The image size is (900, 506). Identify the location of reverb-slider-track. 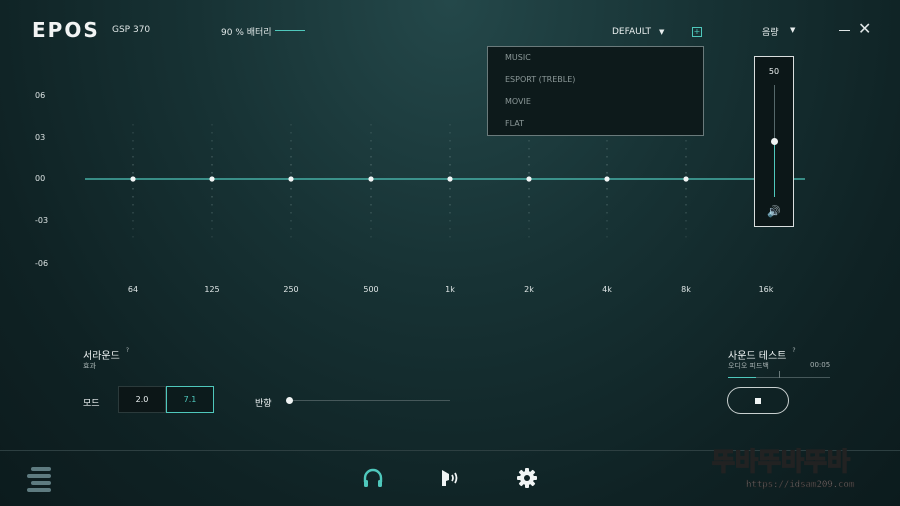
(370, 400).